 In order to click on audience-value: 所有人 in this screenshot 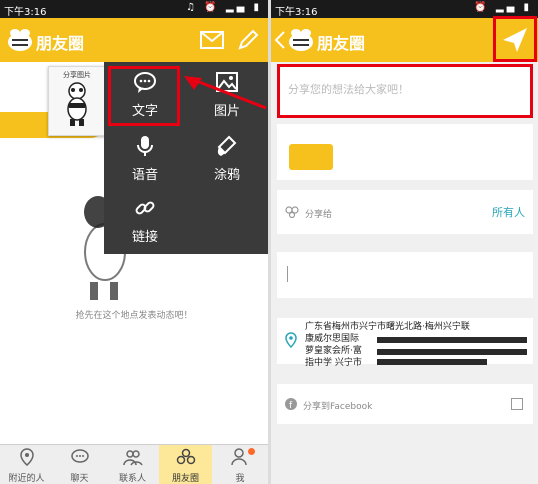, I will do `click(508, 212)`.